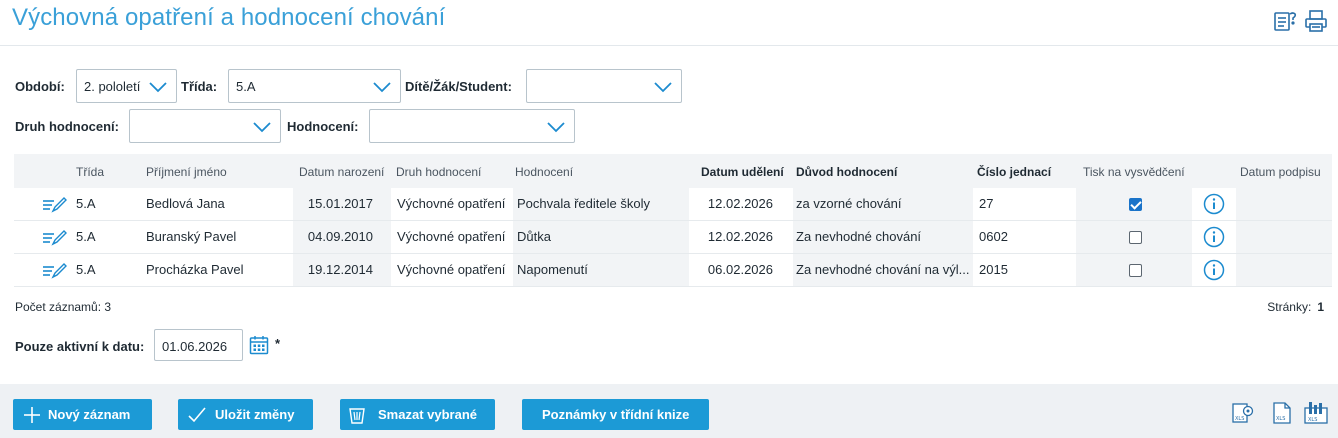 The width and height of the screenshot is (1338, 438). Describe the element at coordinates (601, 237) in the screenshot. I see `cell-rating: Důtka` at that location.